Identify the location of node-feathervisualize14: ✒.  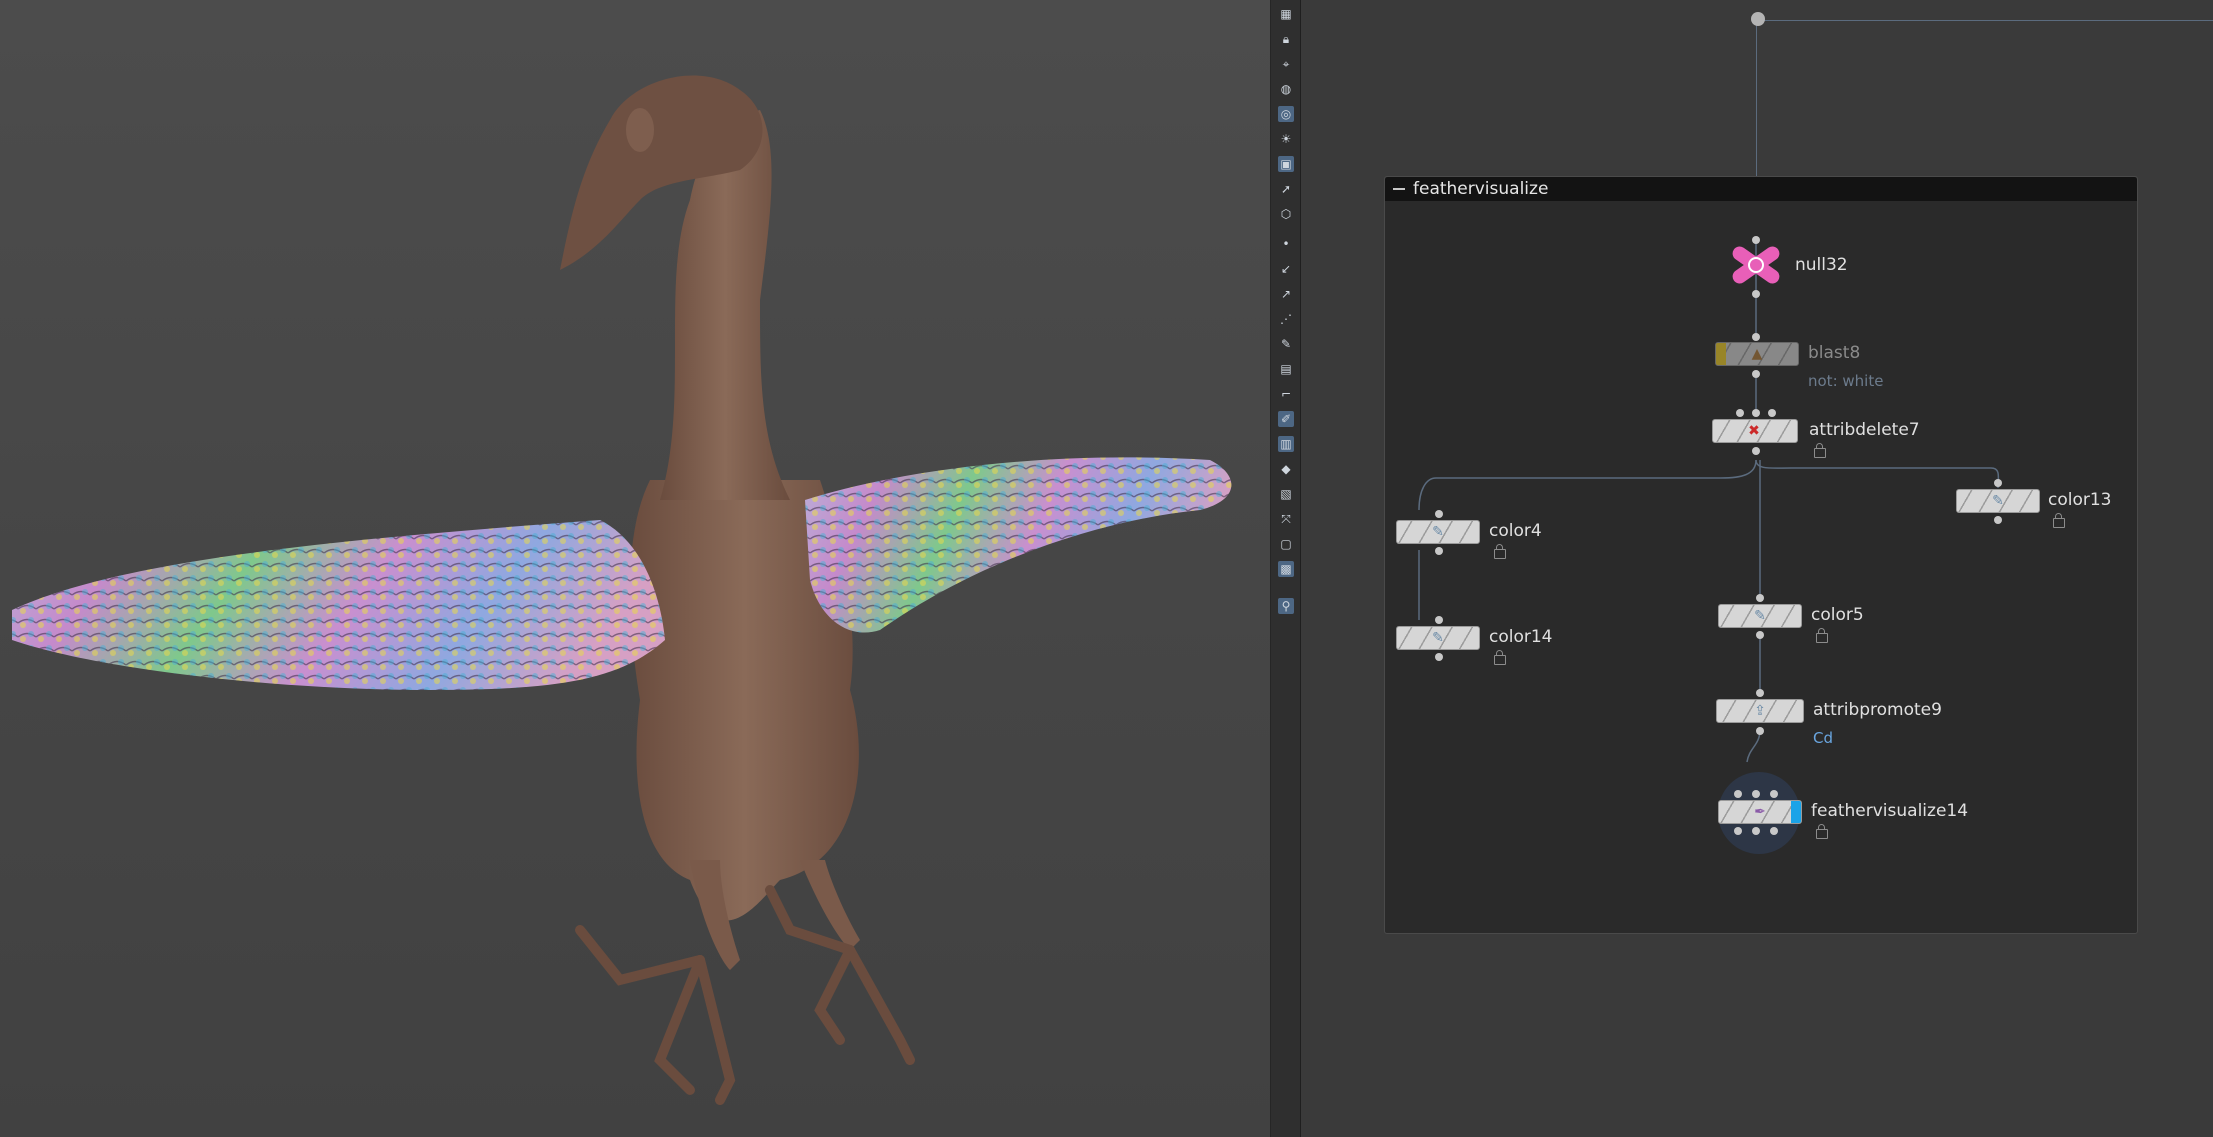
(1760, 812).